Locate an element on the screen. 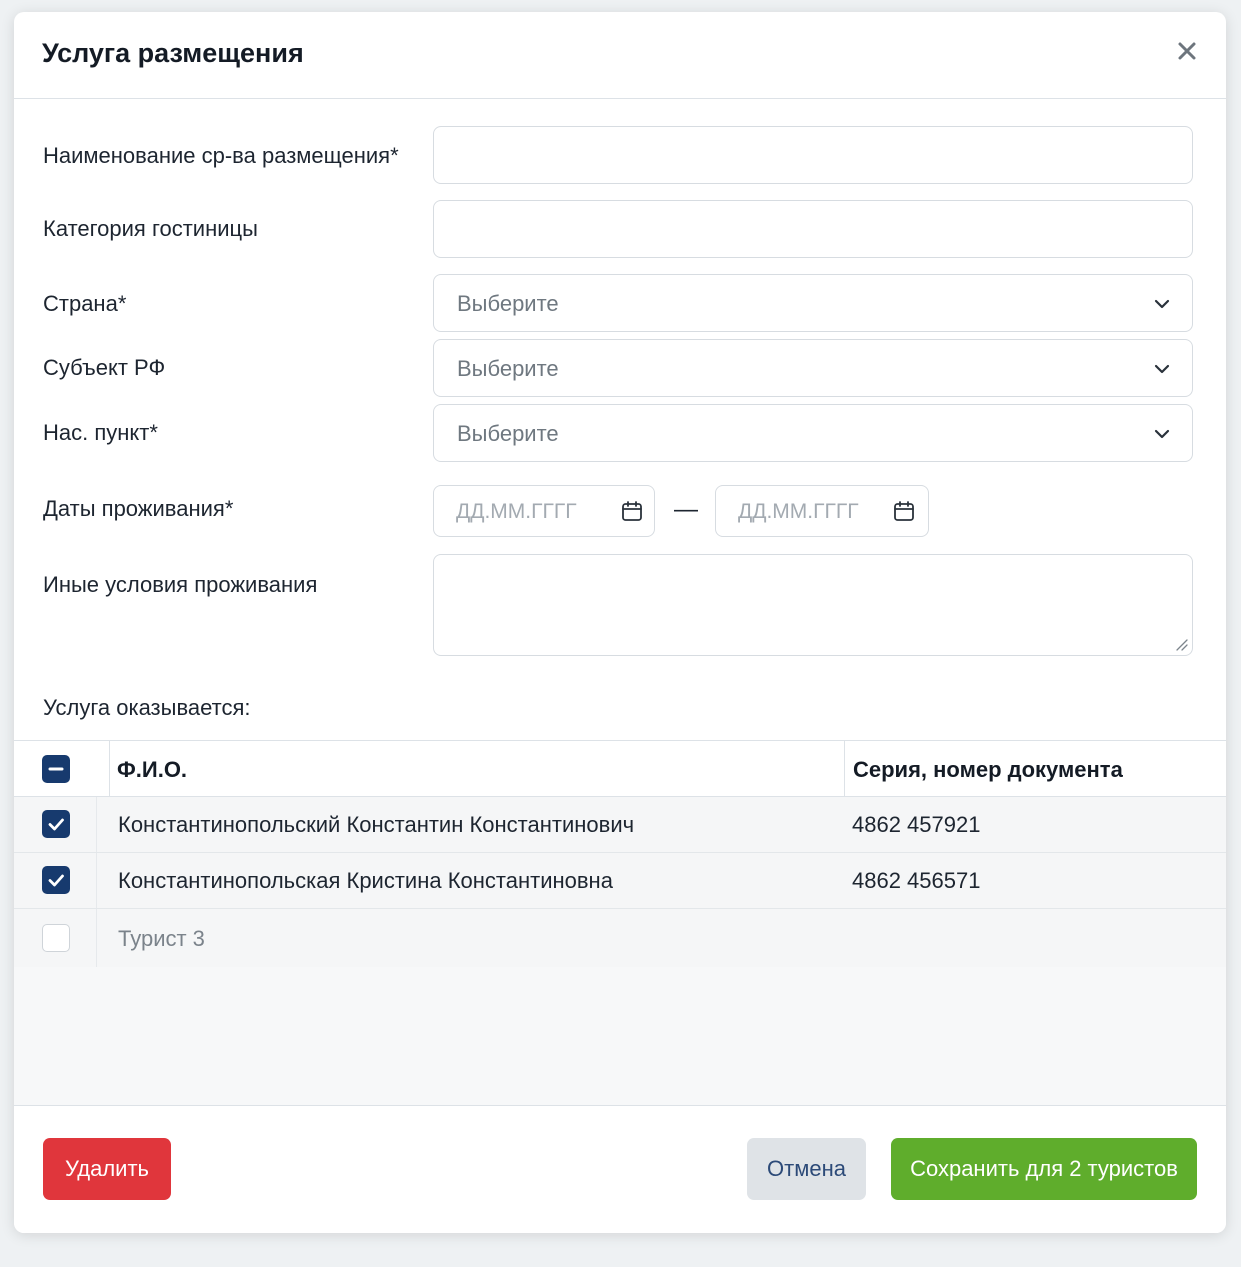 The width and height of the screenshot is (1241, 1267). city-select-value: Выберите is located at coordinates (508, 433).